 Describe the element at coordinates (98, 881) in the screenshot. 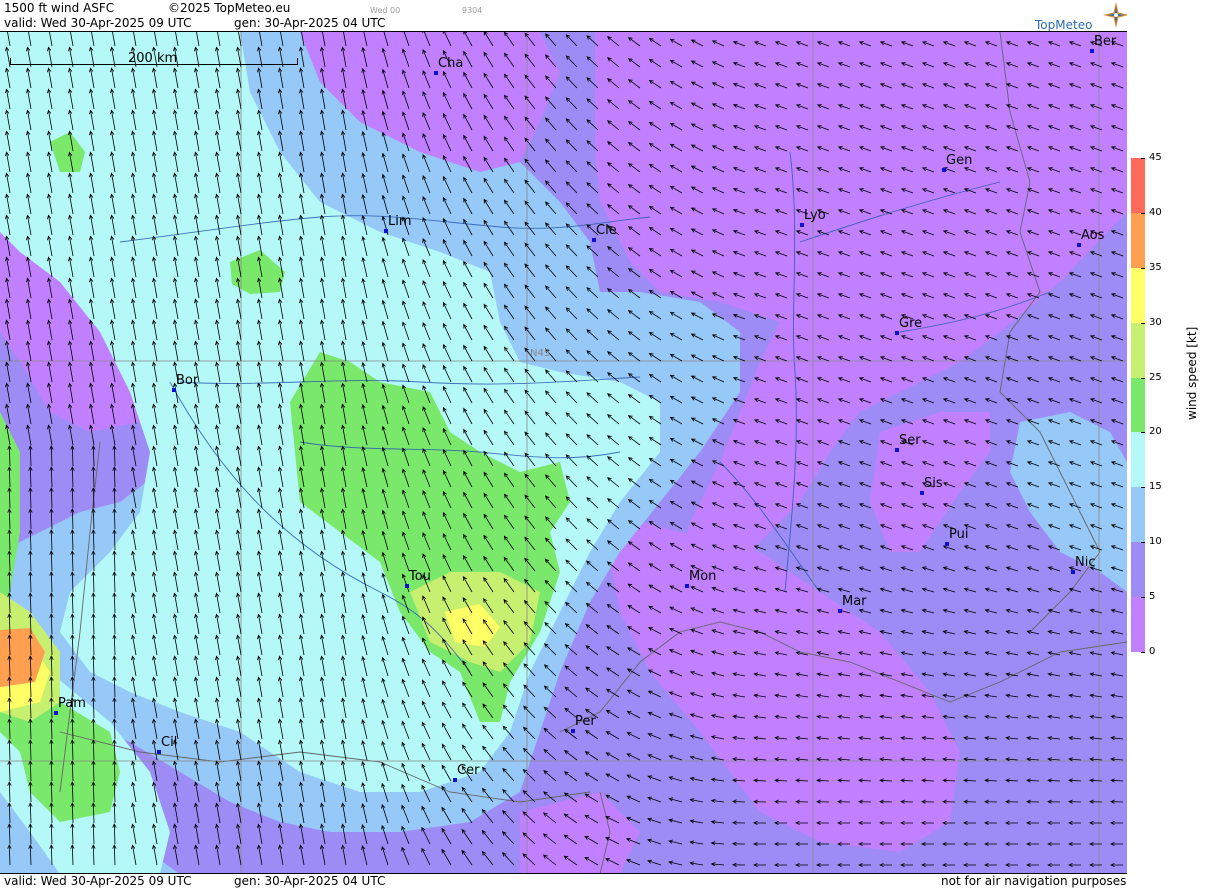

I see `footer-valid-time: valid: Wed 30-Apr-2025 09 UTC` at that location.